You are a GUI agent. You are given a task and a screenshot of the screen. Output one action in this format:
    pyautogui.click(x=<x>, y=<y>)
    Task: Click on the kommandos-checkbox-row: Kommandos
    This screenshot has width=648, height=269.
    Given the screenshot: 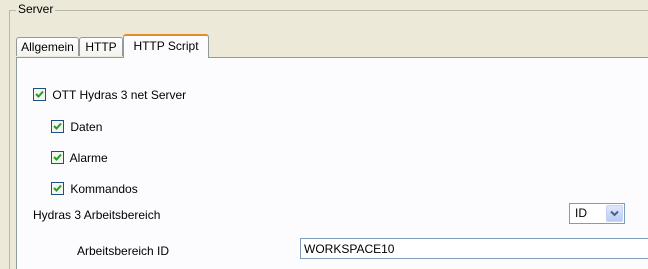 What is the action you would take?
    pyautogui.click(x=94, y=189)
    